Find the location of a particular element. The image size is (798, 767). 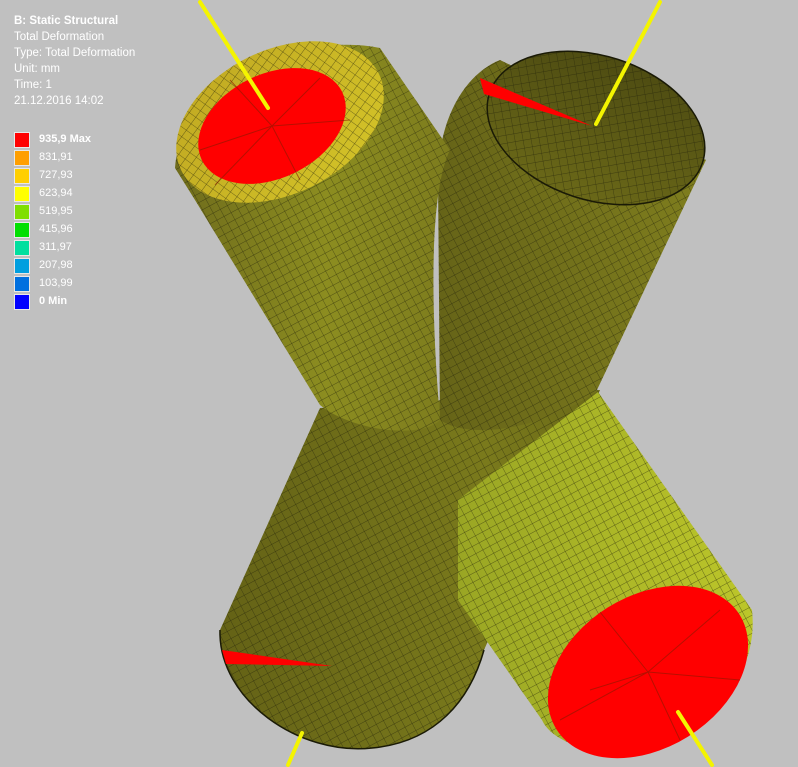

legend-value: 935,9 Max is located at coordinates (65, 139).